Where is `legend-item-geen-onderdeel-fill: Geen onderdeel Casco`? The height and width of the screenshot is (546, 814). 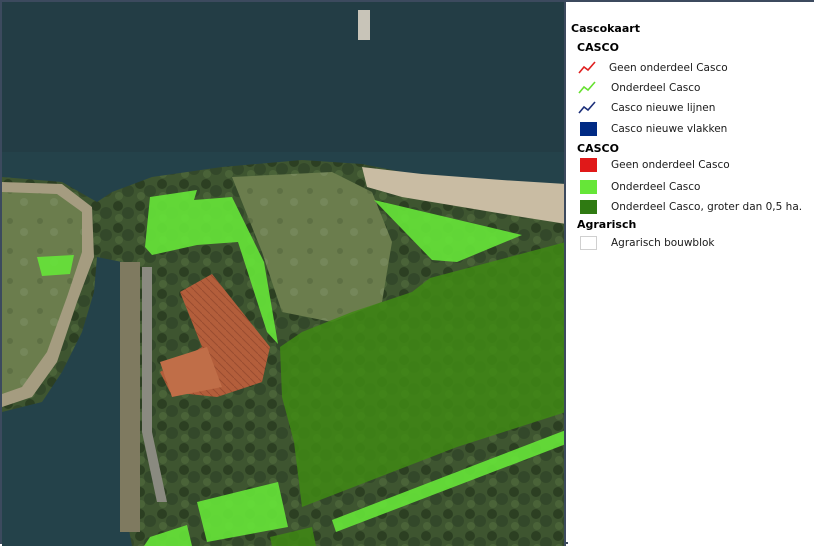 legend-item-geen-onderdeel-fill: Geen onderdeel Casco is located at coordinates (695, 166).